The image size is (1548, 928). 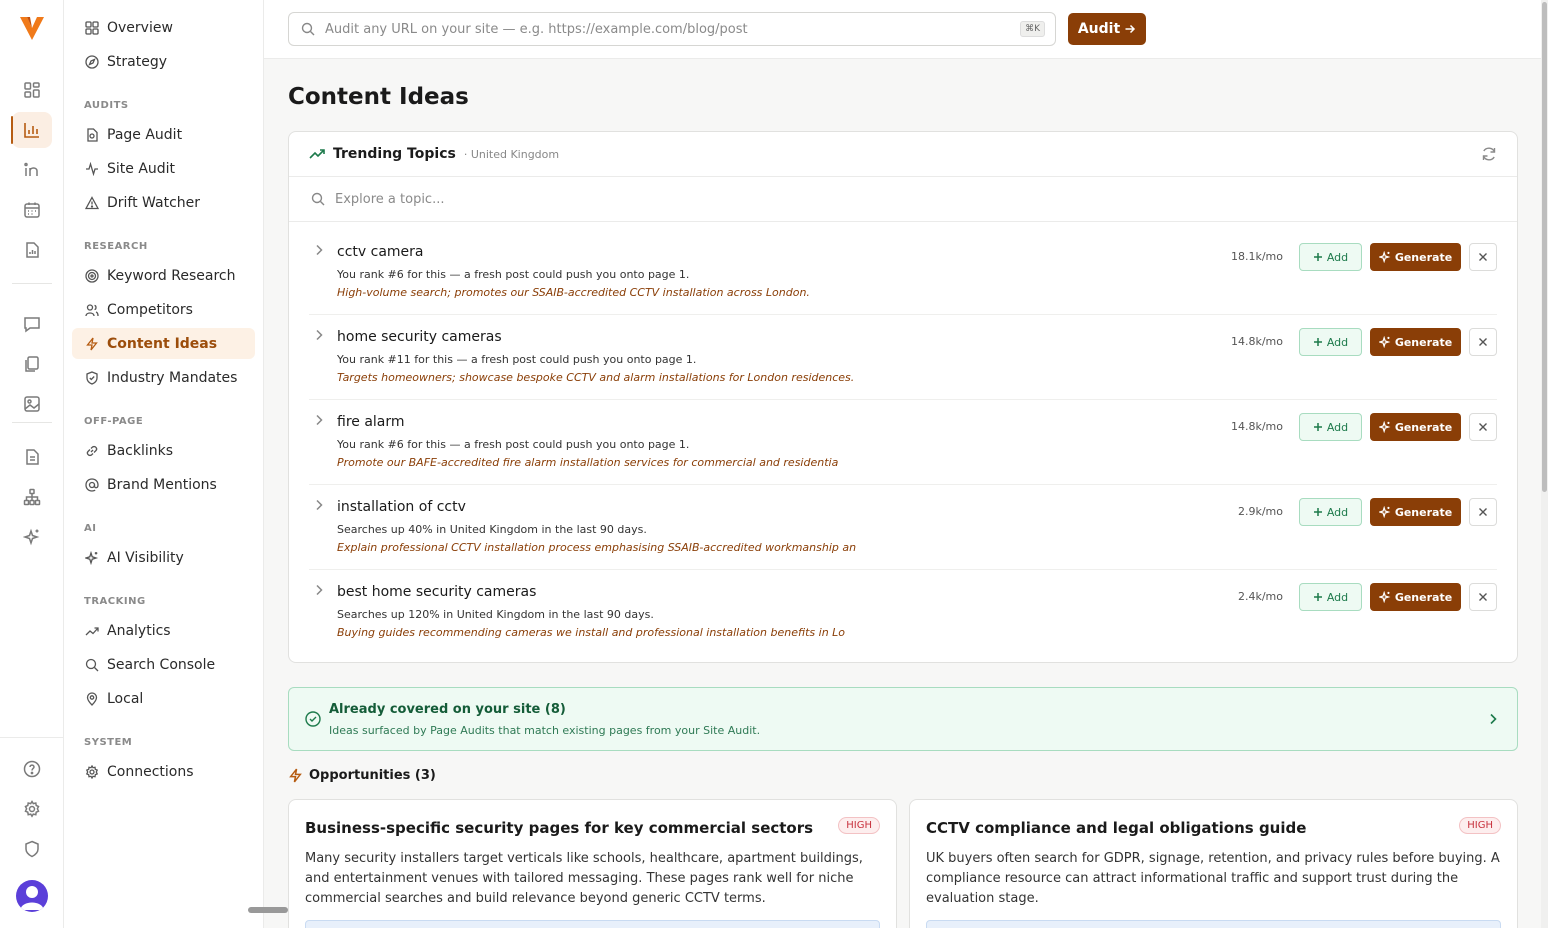 I want to click on image-icon, so click(x=32, y=404).